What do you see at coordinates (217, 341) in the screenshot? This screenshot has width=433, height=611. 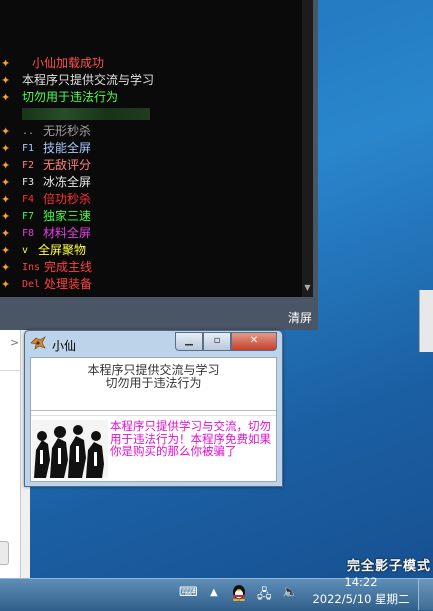 I see `maximize-button: ▫` at bounding box center [217, 341].